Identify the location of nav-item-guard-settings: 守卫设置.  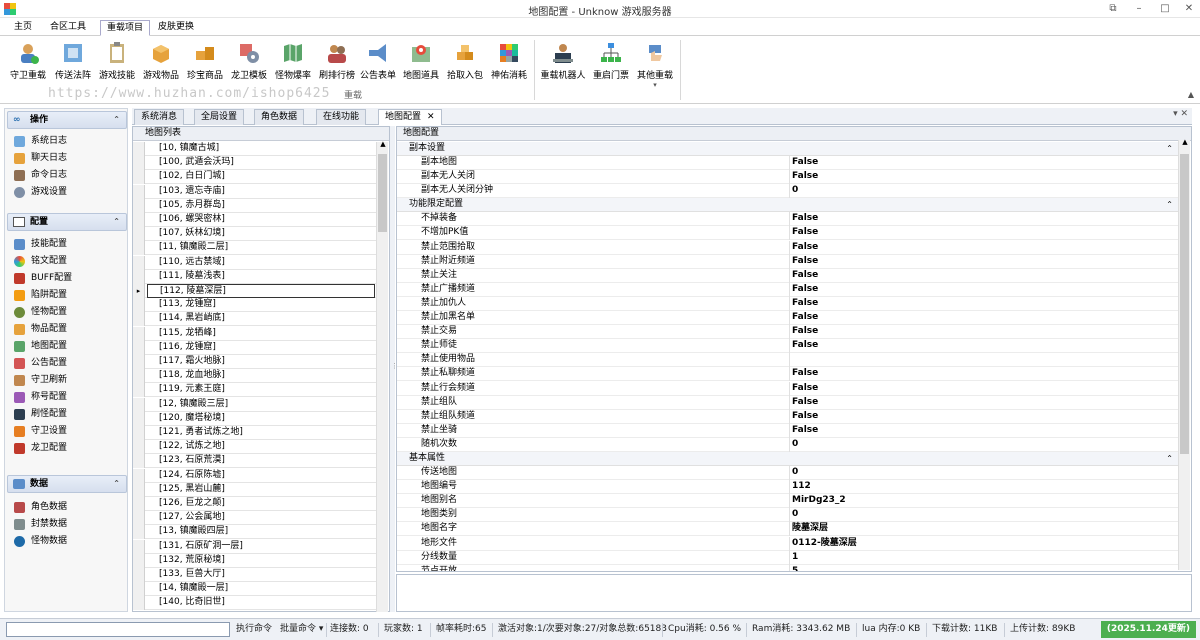
(69, 431).